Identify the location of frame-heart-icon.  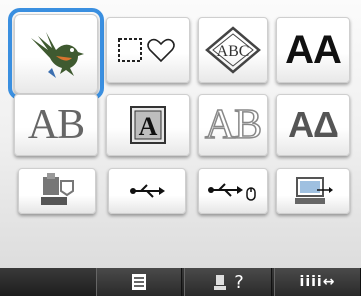
(146, 50).